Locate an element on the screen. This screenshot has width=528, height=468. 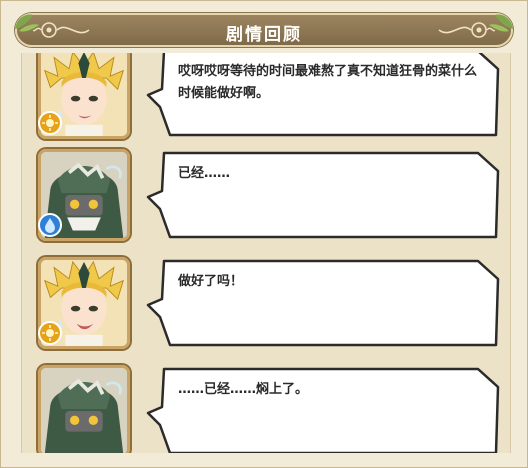
leaf-corner-right-icon is located at coordinates (501, 23).